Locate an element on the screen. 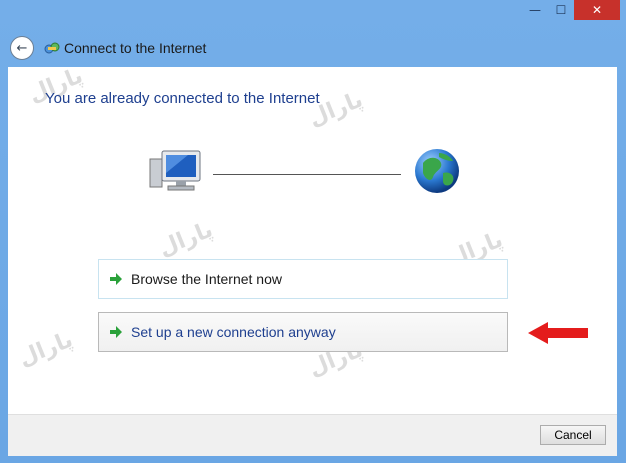 The image size is (626, 463). cancel-button: Cancel is located at coordinates (573, 435).